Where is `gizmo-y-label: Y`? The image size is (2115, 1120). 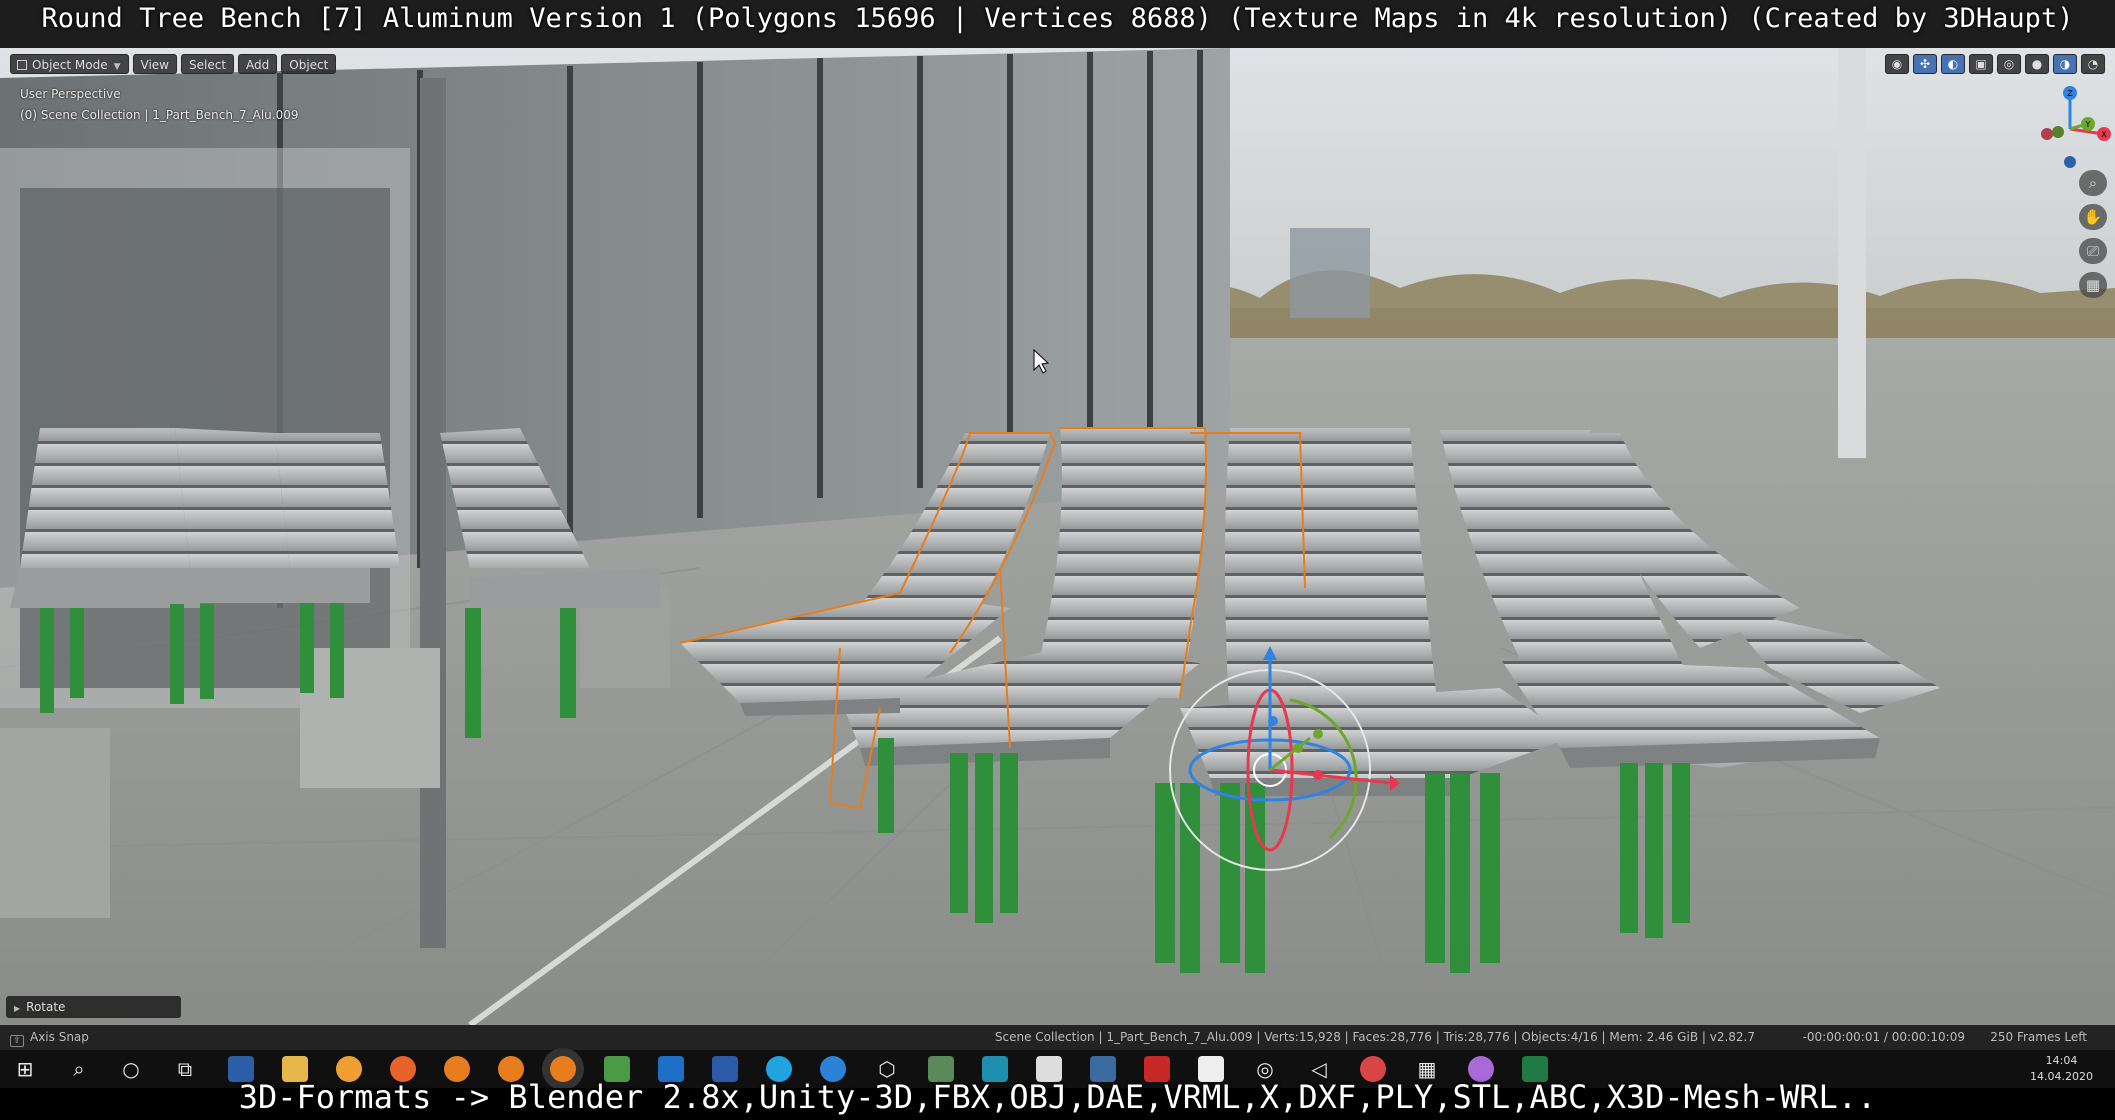 gizmo-y-label: Y is located at coordinates (2088, 124).